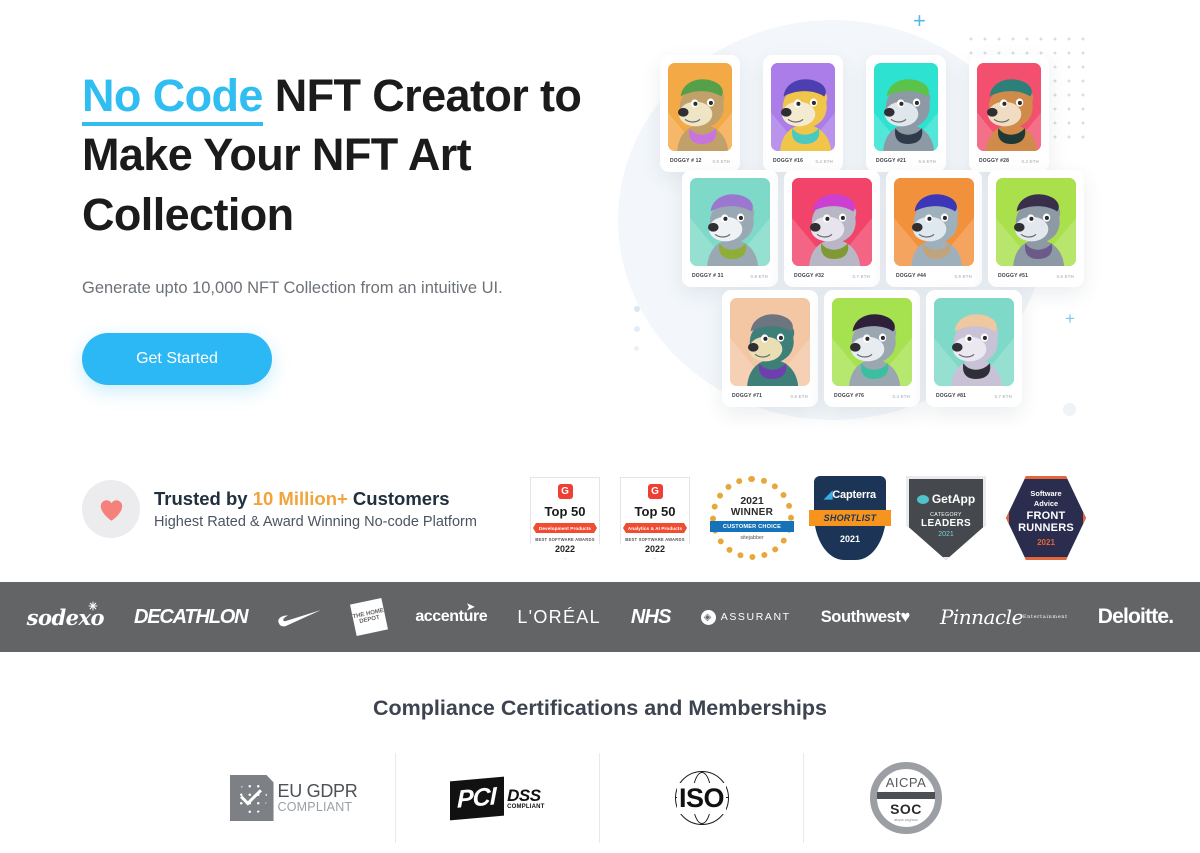 The width and height of the screenshot is (1200, 853). Describe the element at coordinates (730, 276) in the screenshot. I see `nft-card-meta: DOGGY # 31 0.8 ETH` at that location.